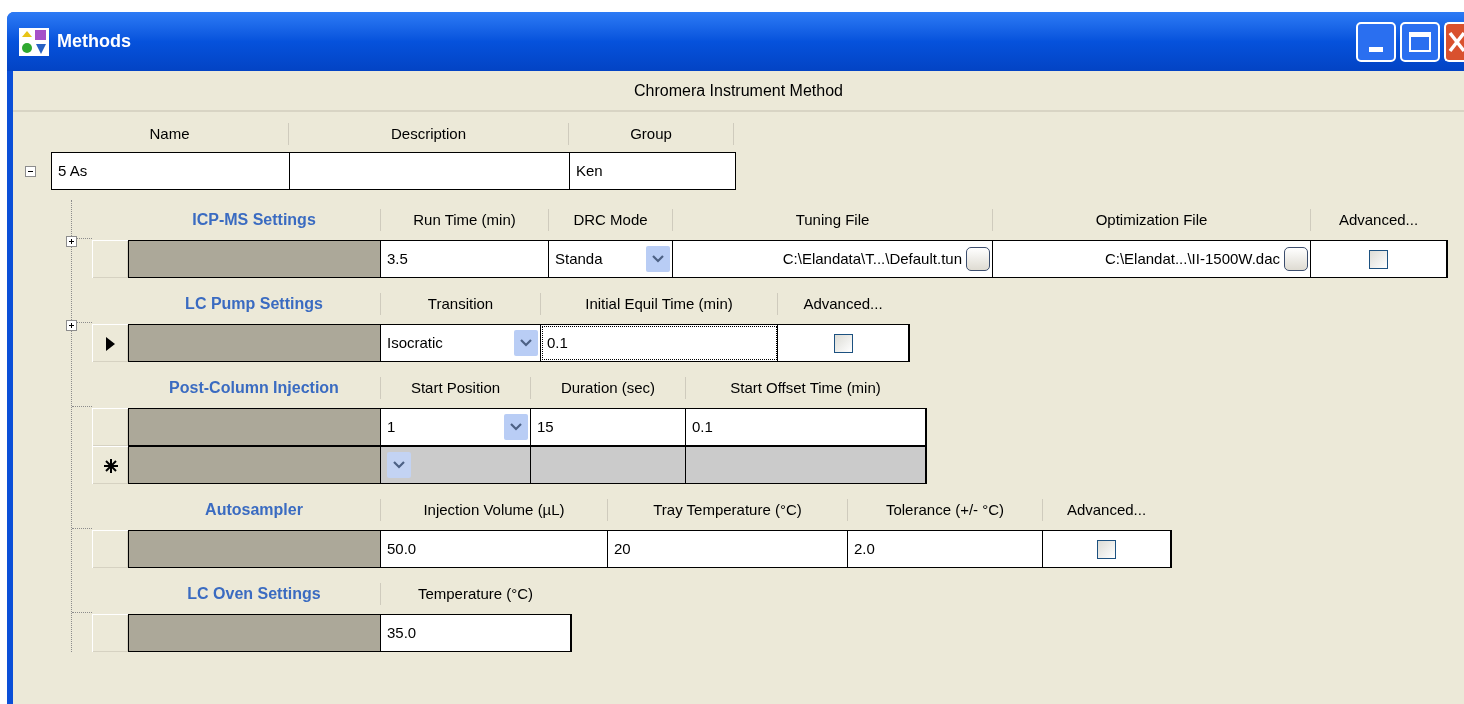 This screenshot has width=1464, height=704. Describe the element at coordinates (738, 91) in the screenshot. I see `banner: Chromera Instrument Method` at that location.